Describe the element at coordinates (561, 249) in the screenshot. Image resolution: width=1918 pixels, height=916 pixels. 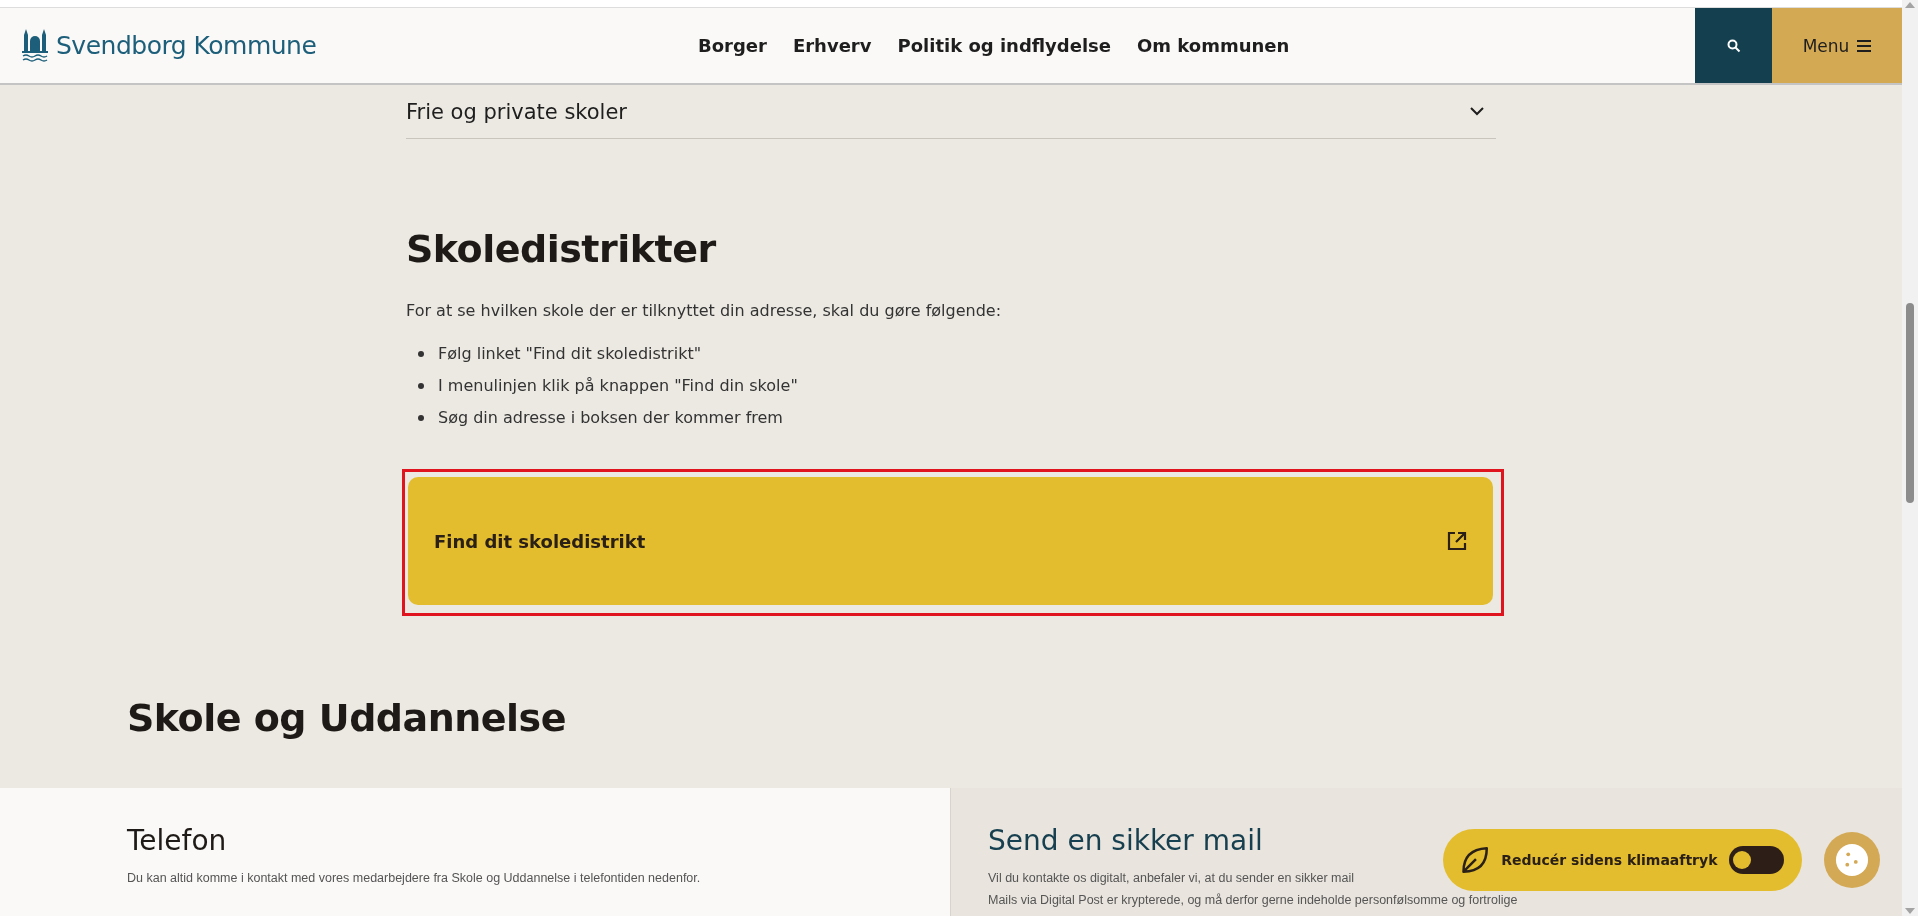
I see `section-heading: Skoledistrikter` at that location.